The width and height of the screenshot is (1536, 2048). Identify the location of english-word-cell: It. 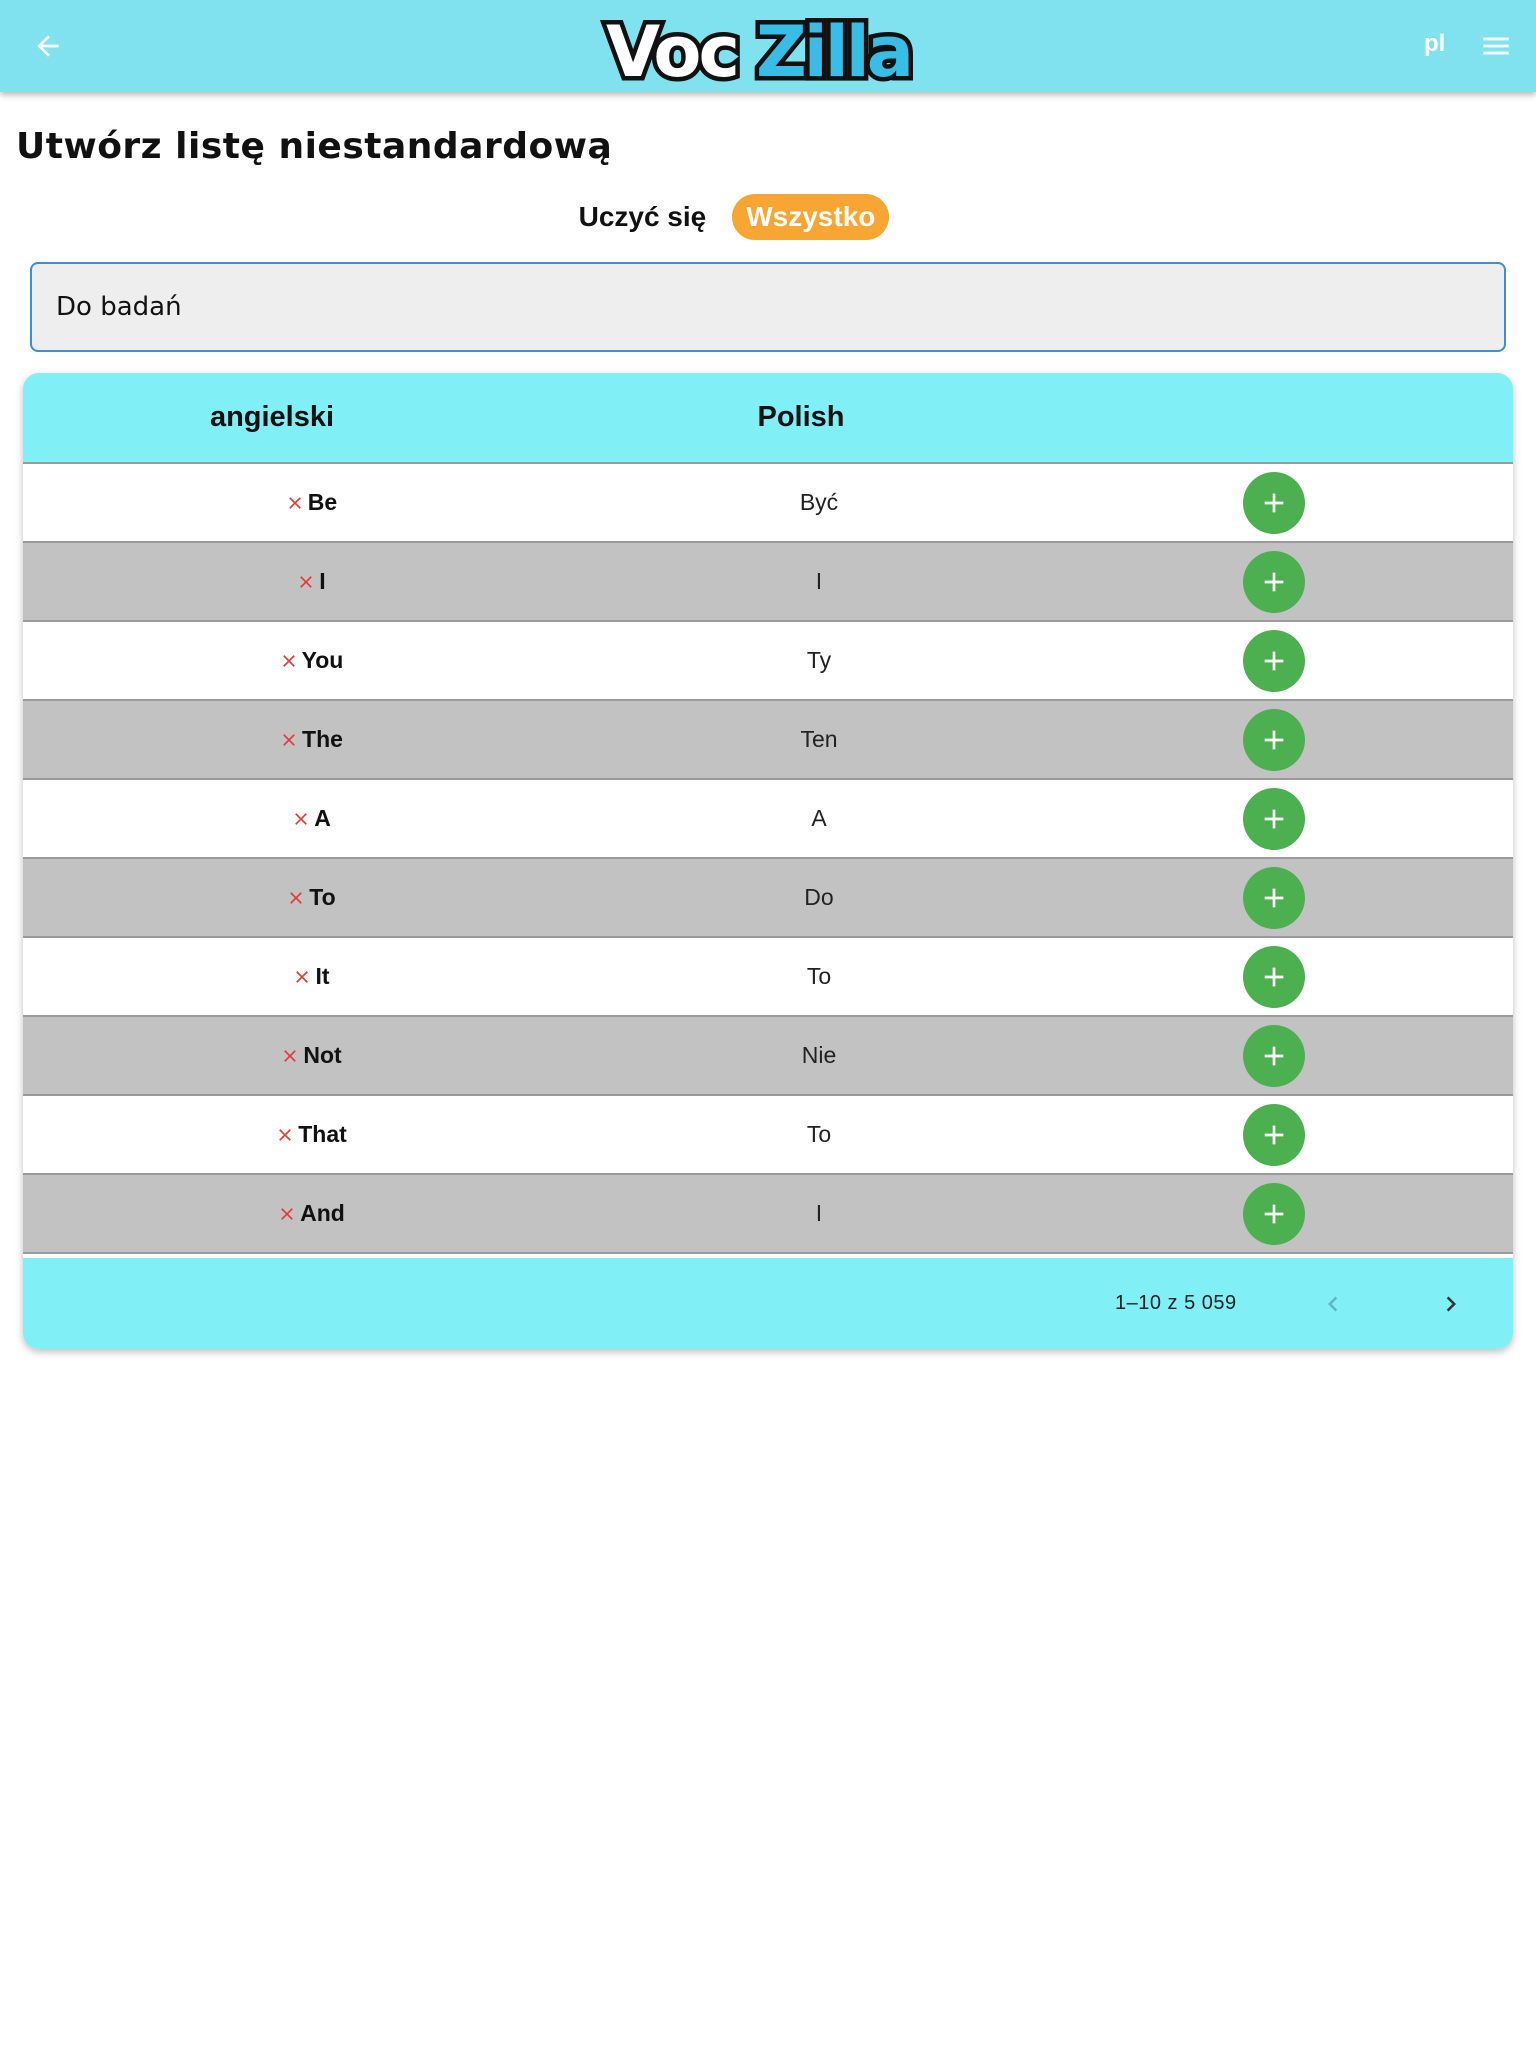
(311, 976).